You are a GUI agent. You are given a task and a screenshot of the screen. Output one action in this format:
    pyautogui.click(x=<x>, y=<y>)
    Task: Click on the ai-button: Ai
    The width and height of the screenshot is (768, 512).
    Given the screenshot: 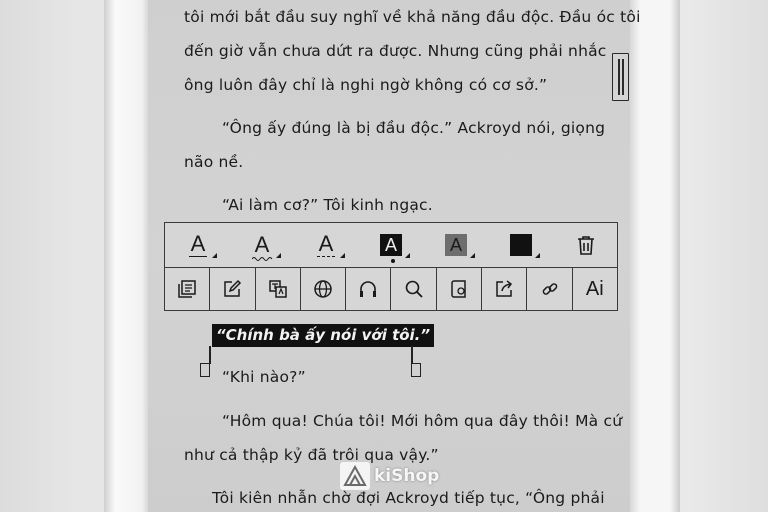 What is the action you would take?
    pyautogui.click(x=595, y=289)
    